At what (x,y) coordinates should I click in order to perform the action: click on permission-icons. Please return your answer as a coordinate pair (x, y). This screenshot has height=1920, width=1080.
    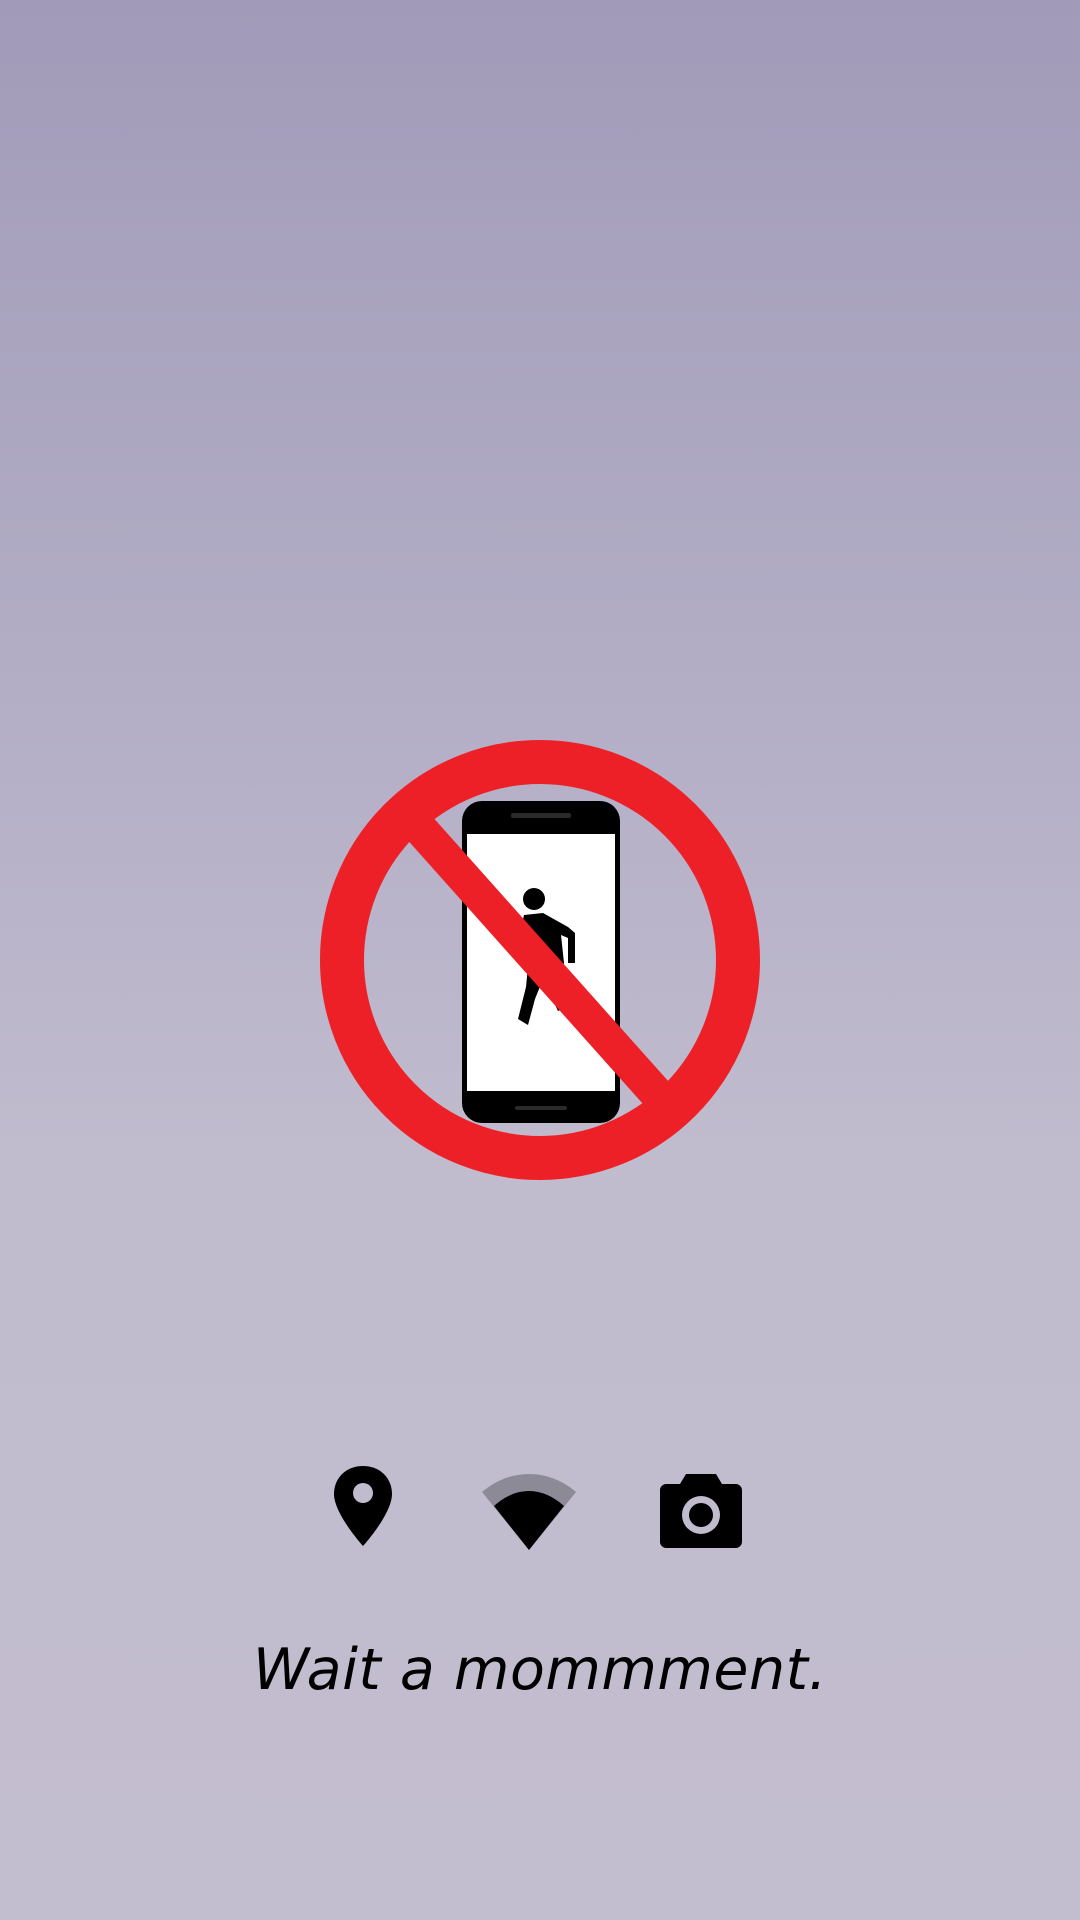
    Looking at the image, I should click on (540, 1507).